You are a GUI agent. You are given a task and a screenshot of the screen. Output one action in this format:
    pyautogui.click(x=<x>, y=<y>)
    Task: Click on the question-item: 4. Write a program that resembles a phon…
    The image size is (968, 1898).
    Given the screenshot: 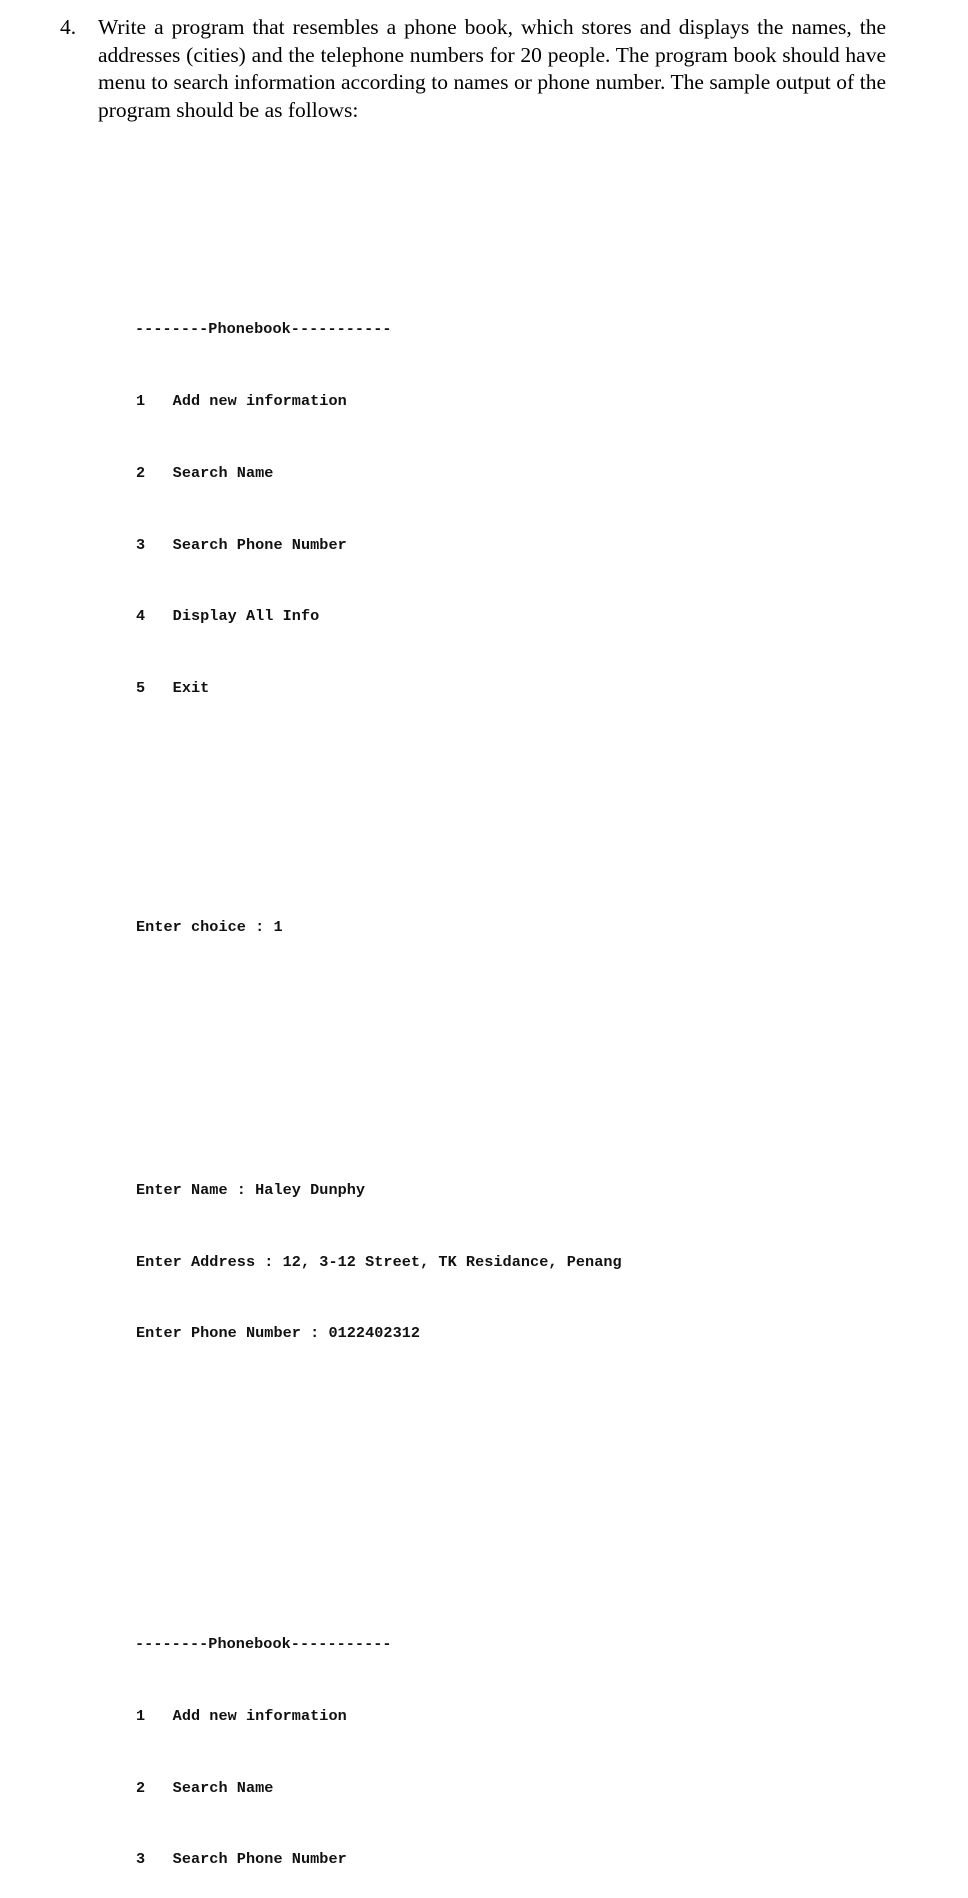 What is the action you would take?
    pyautogui.click(x=473, y=69)
    